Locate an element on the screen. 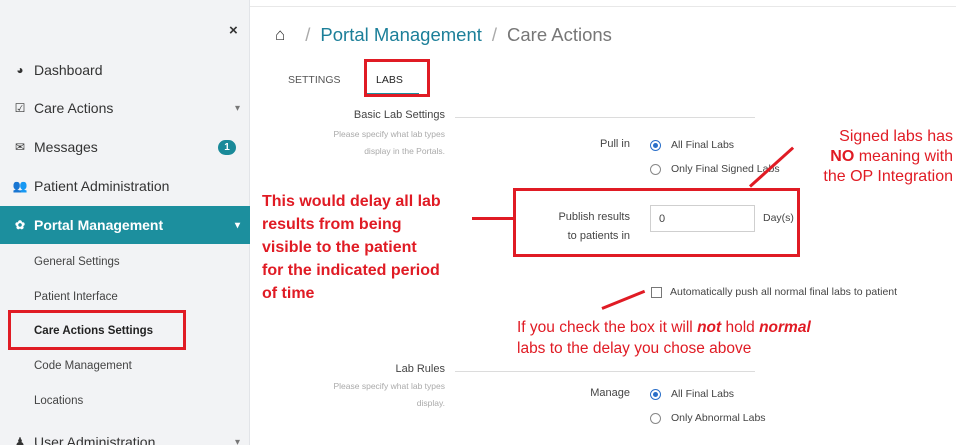 The width and height of the screenshot is (956, 445). note-emphasis: NO is located at coordinates (842, 156).